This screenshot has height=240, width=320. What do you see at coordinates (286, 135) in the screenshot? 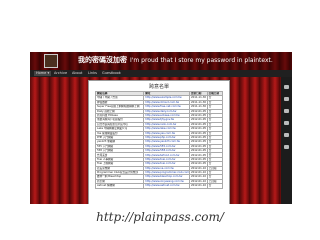
I see `print-icon` at bounding box center [286, 135].